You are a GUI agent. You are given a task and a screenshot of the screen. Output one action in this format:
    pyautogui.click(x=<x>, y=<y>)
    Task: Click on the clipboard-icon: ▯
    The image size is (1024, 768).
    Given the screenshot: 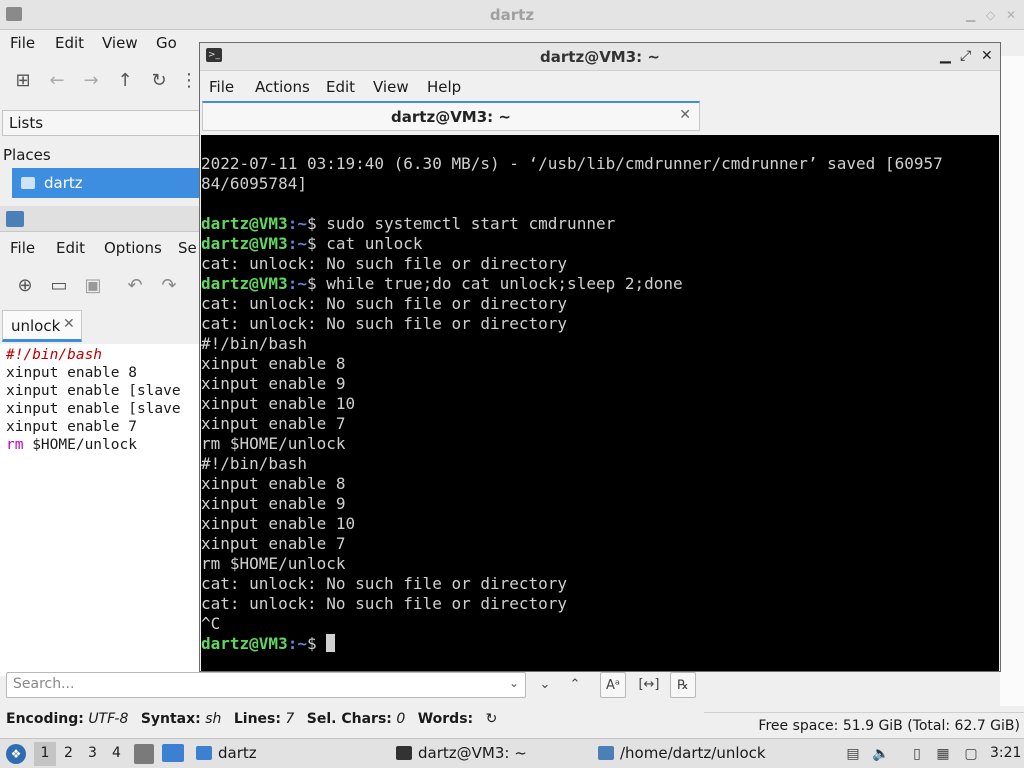 What is the action you would take?
    pyautogui.click(x=917, y=754)
    